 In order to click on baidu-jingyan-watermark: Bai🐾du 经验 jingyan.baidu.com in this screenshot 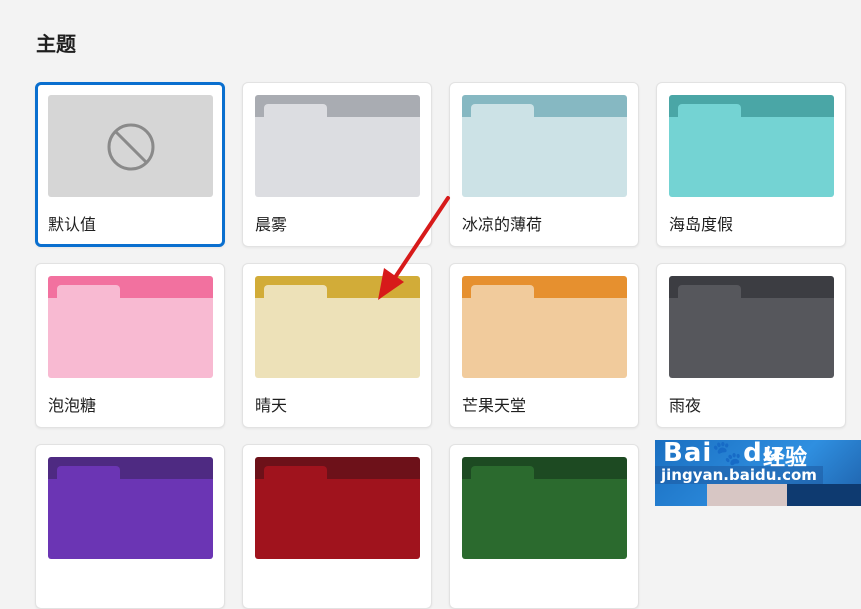, I will do `click(758, 473)`.